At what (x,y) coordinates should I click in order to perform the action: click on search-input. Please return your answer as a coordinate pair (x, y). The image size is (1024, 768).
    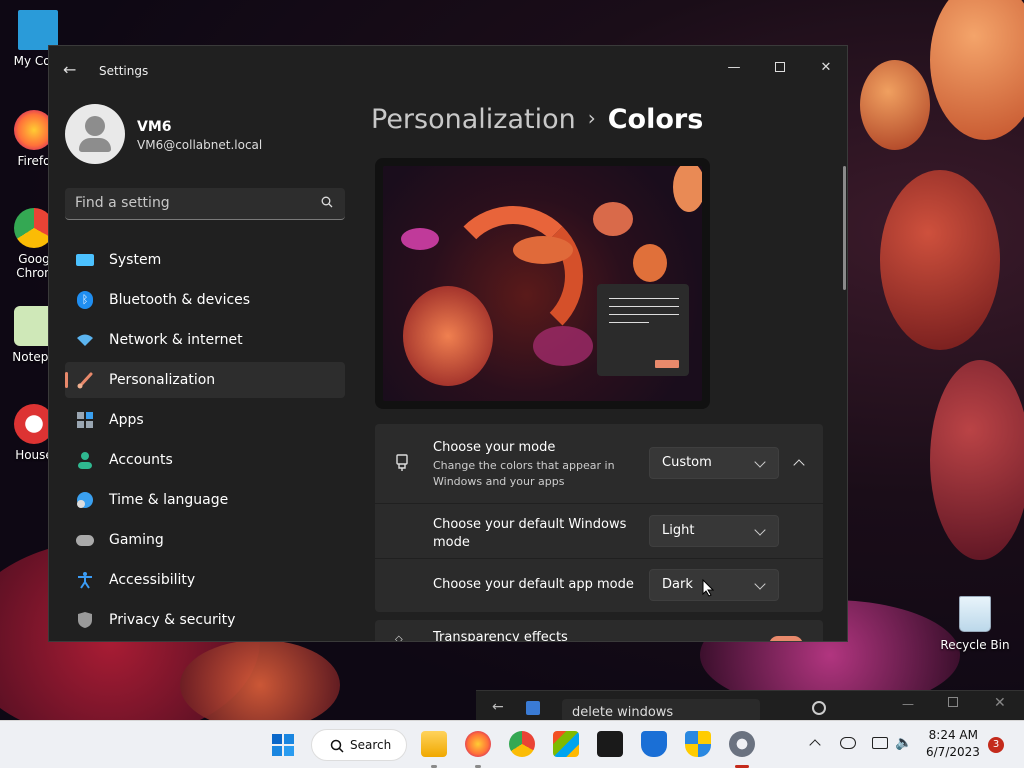
    Looking at the image, I should click on (185, 203).